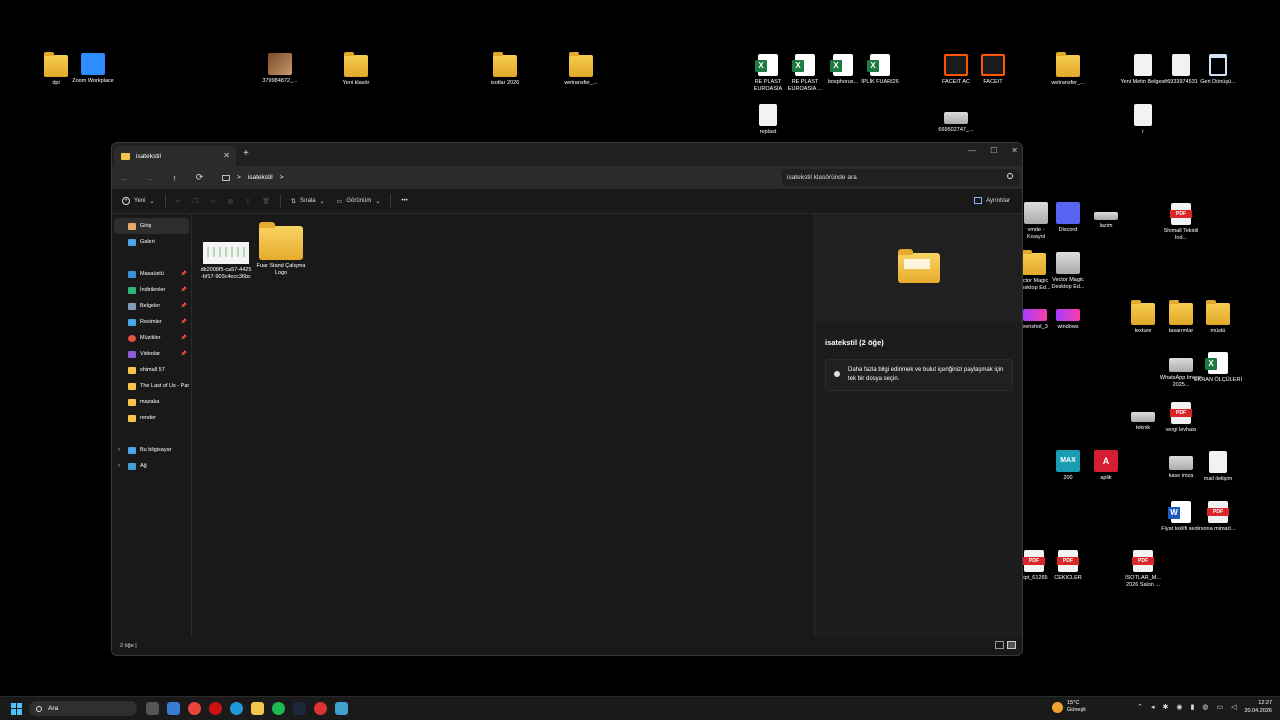  Describe the element at coordinates (993, 70) in the screenshot. I see `desktop-icon: FACEIT` at that location.